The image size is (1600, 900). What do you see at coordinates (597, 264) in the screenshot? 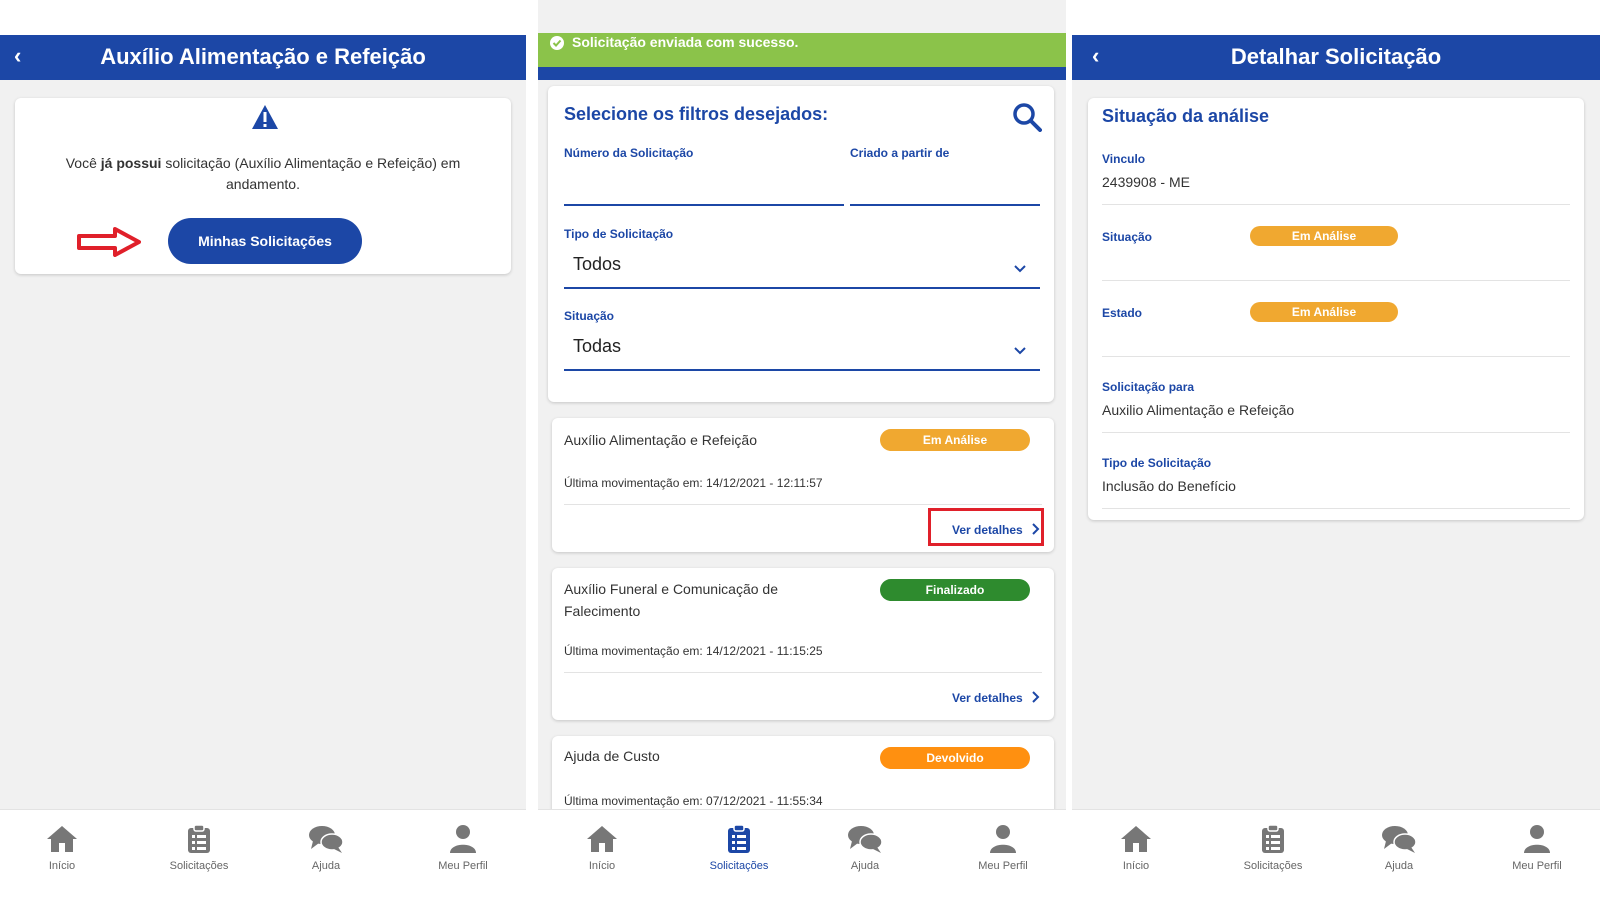
I see `tipo-solicitacao-value: Todos` at bounding box center [597, 264].